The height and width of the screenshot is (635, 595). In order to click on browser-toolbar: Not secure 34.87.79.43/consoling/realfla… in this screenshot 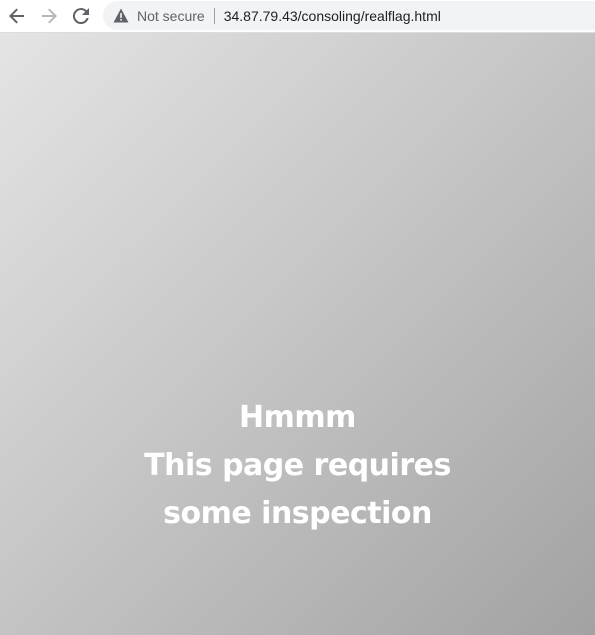, I will do `click(297, 16)`.